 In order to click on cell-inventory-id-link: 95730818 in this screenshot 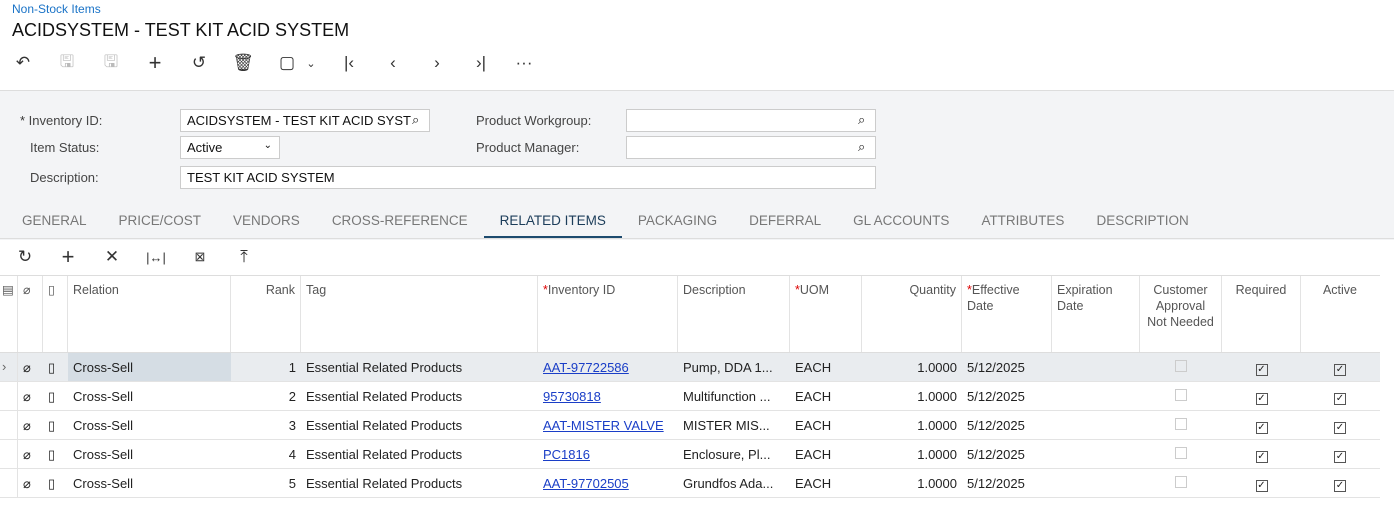, I will do `click(572, 396)`.